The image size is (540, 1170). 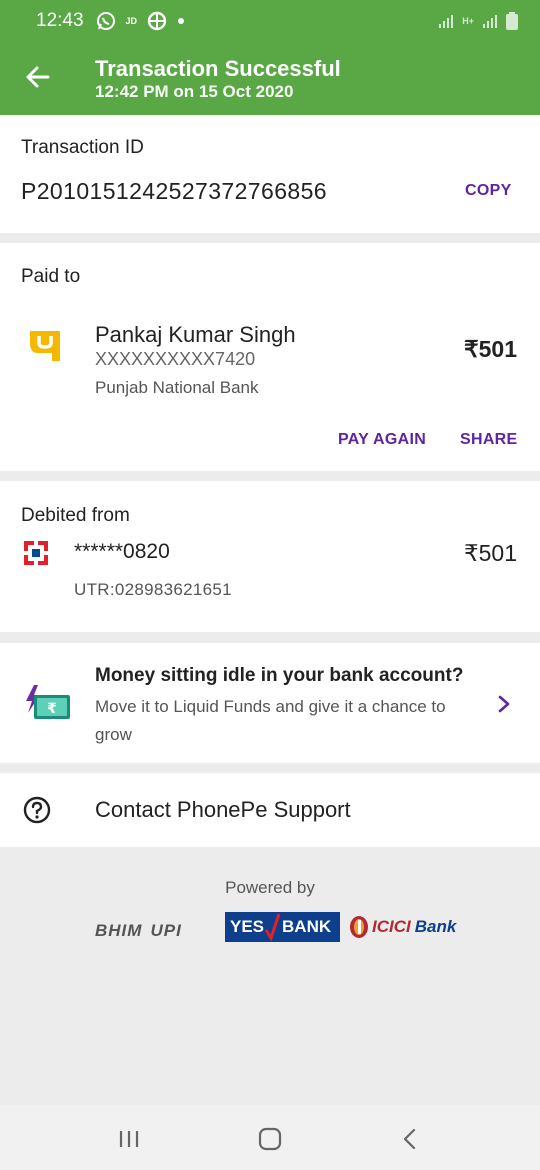 I want to click on contact-support-row: Contact PhonePe Support, so click(x=270, y=810).